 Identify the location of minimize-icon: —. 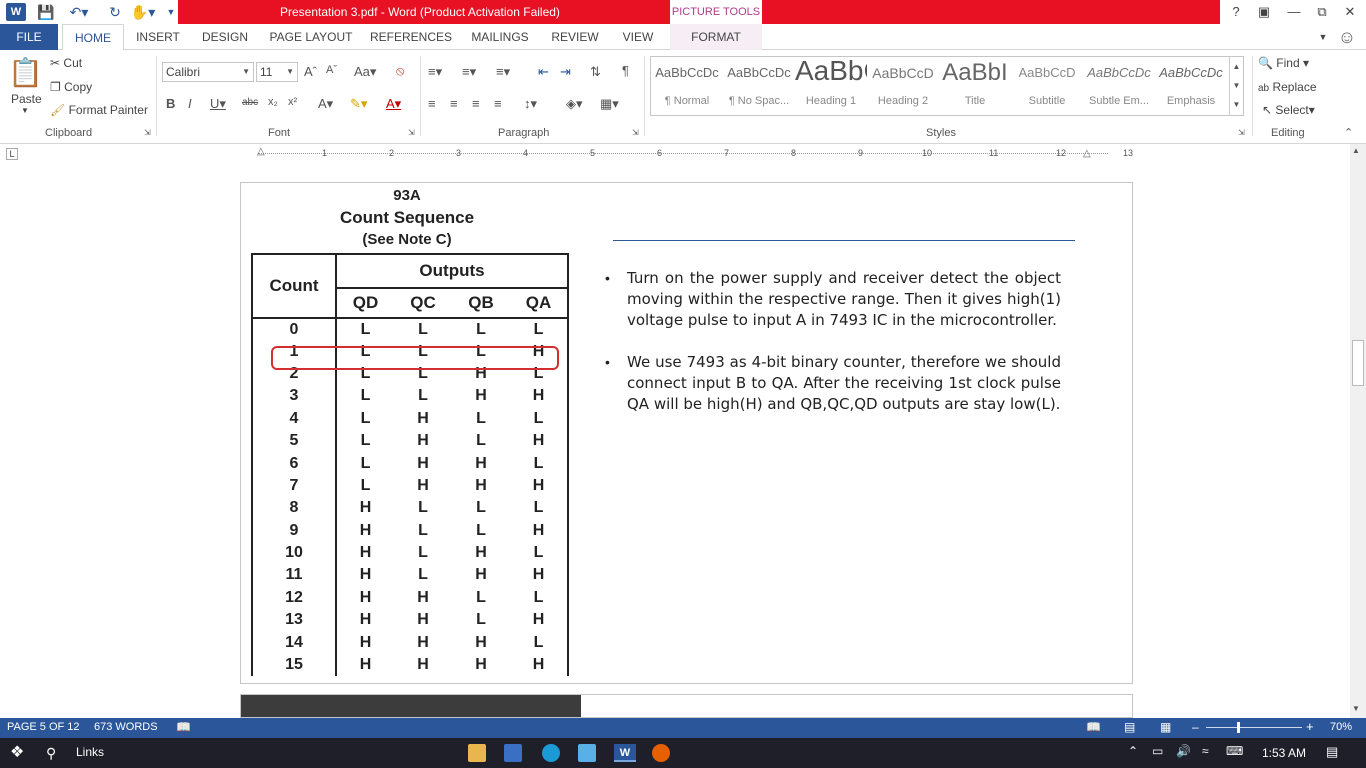
(1294, 12).